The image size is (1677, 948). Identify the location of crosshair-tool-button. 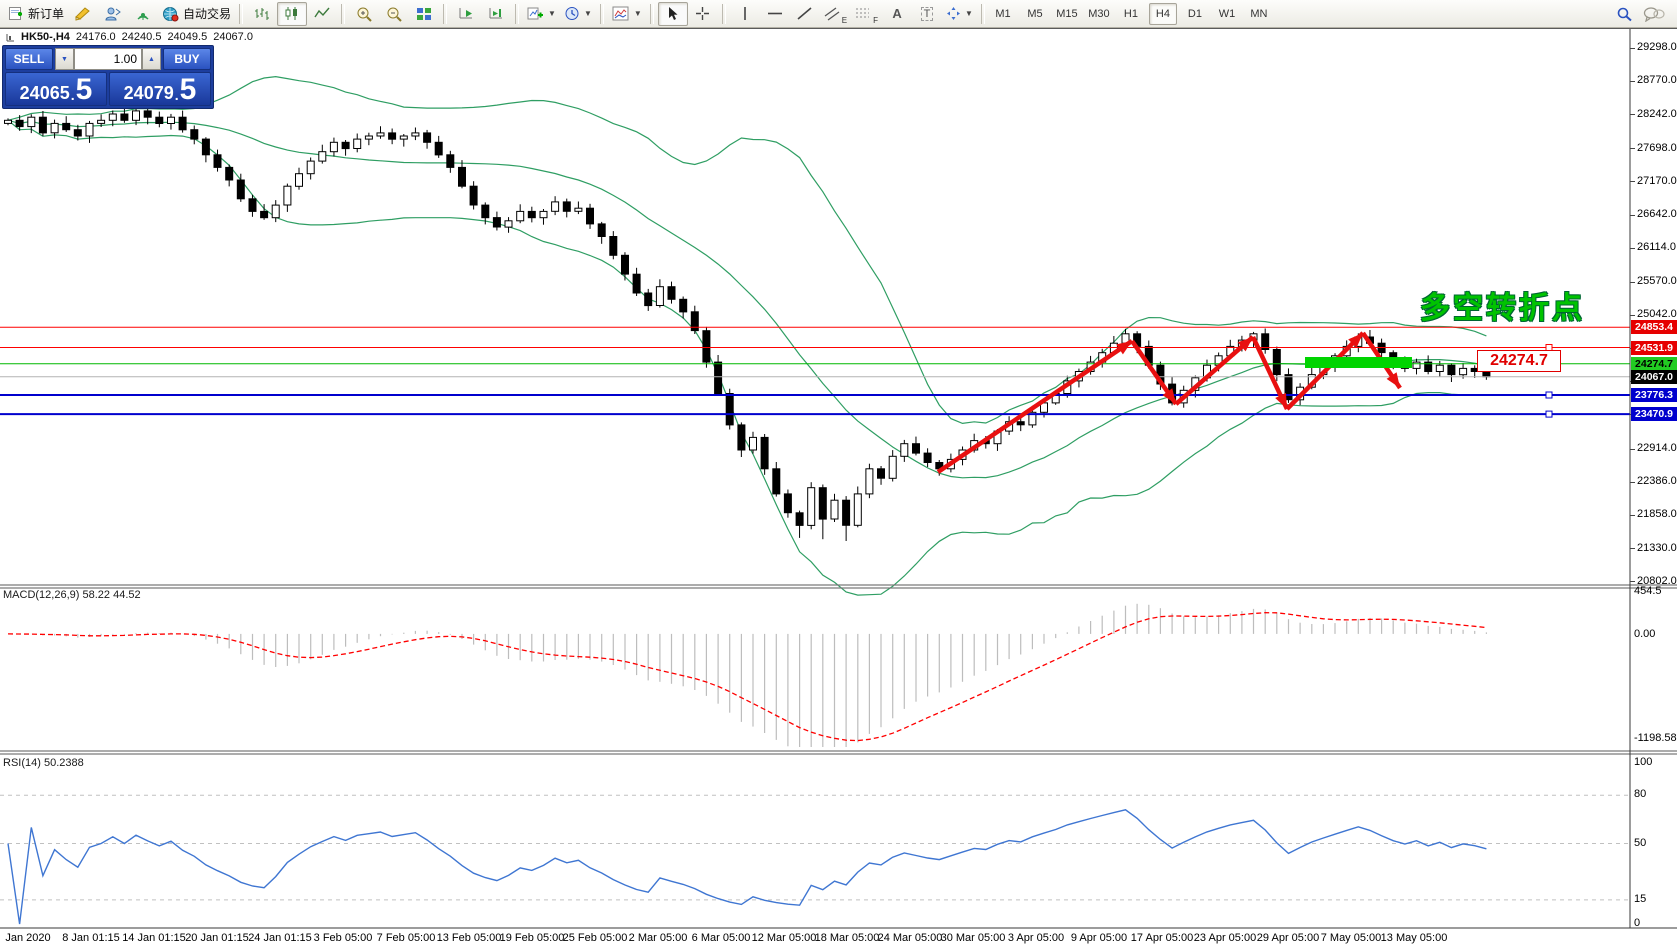
(703, 14).